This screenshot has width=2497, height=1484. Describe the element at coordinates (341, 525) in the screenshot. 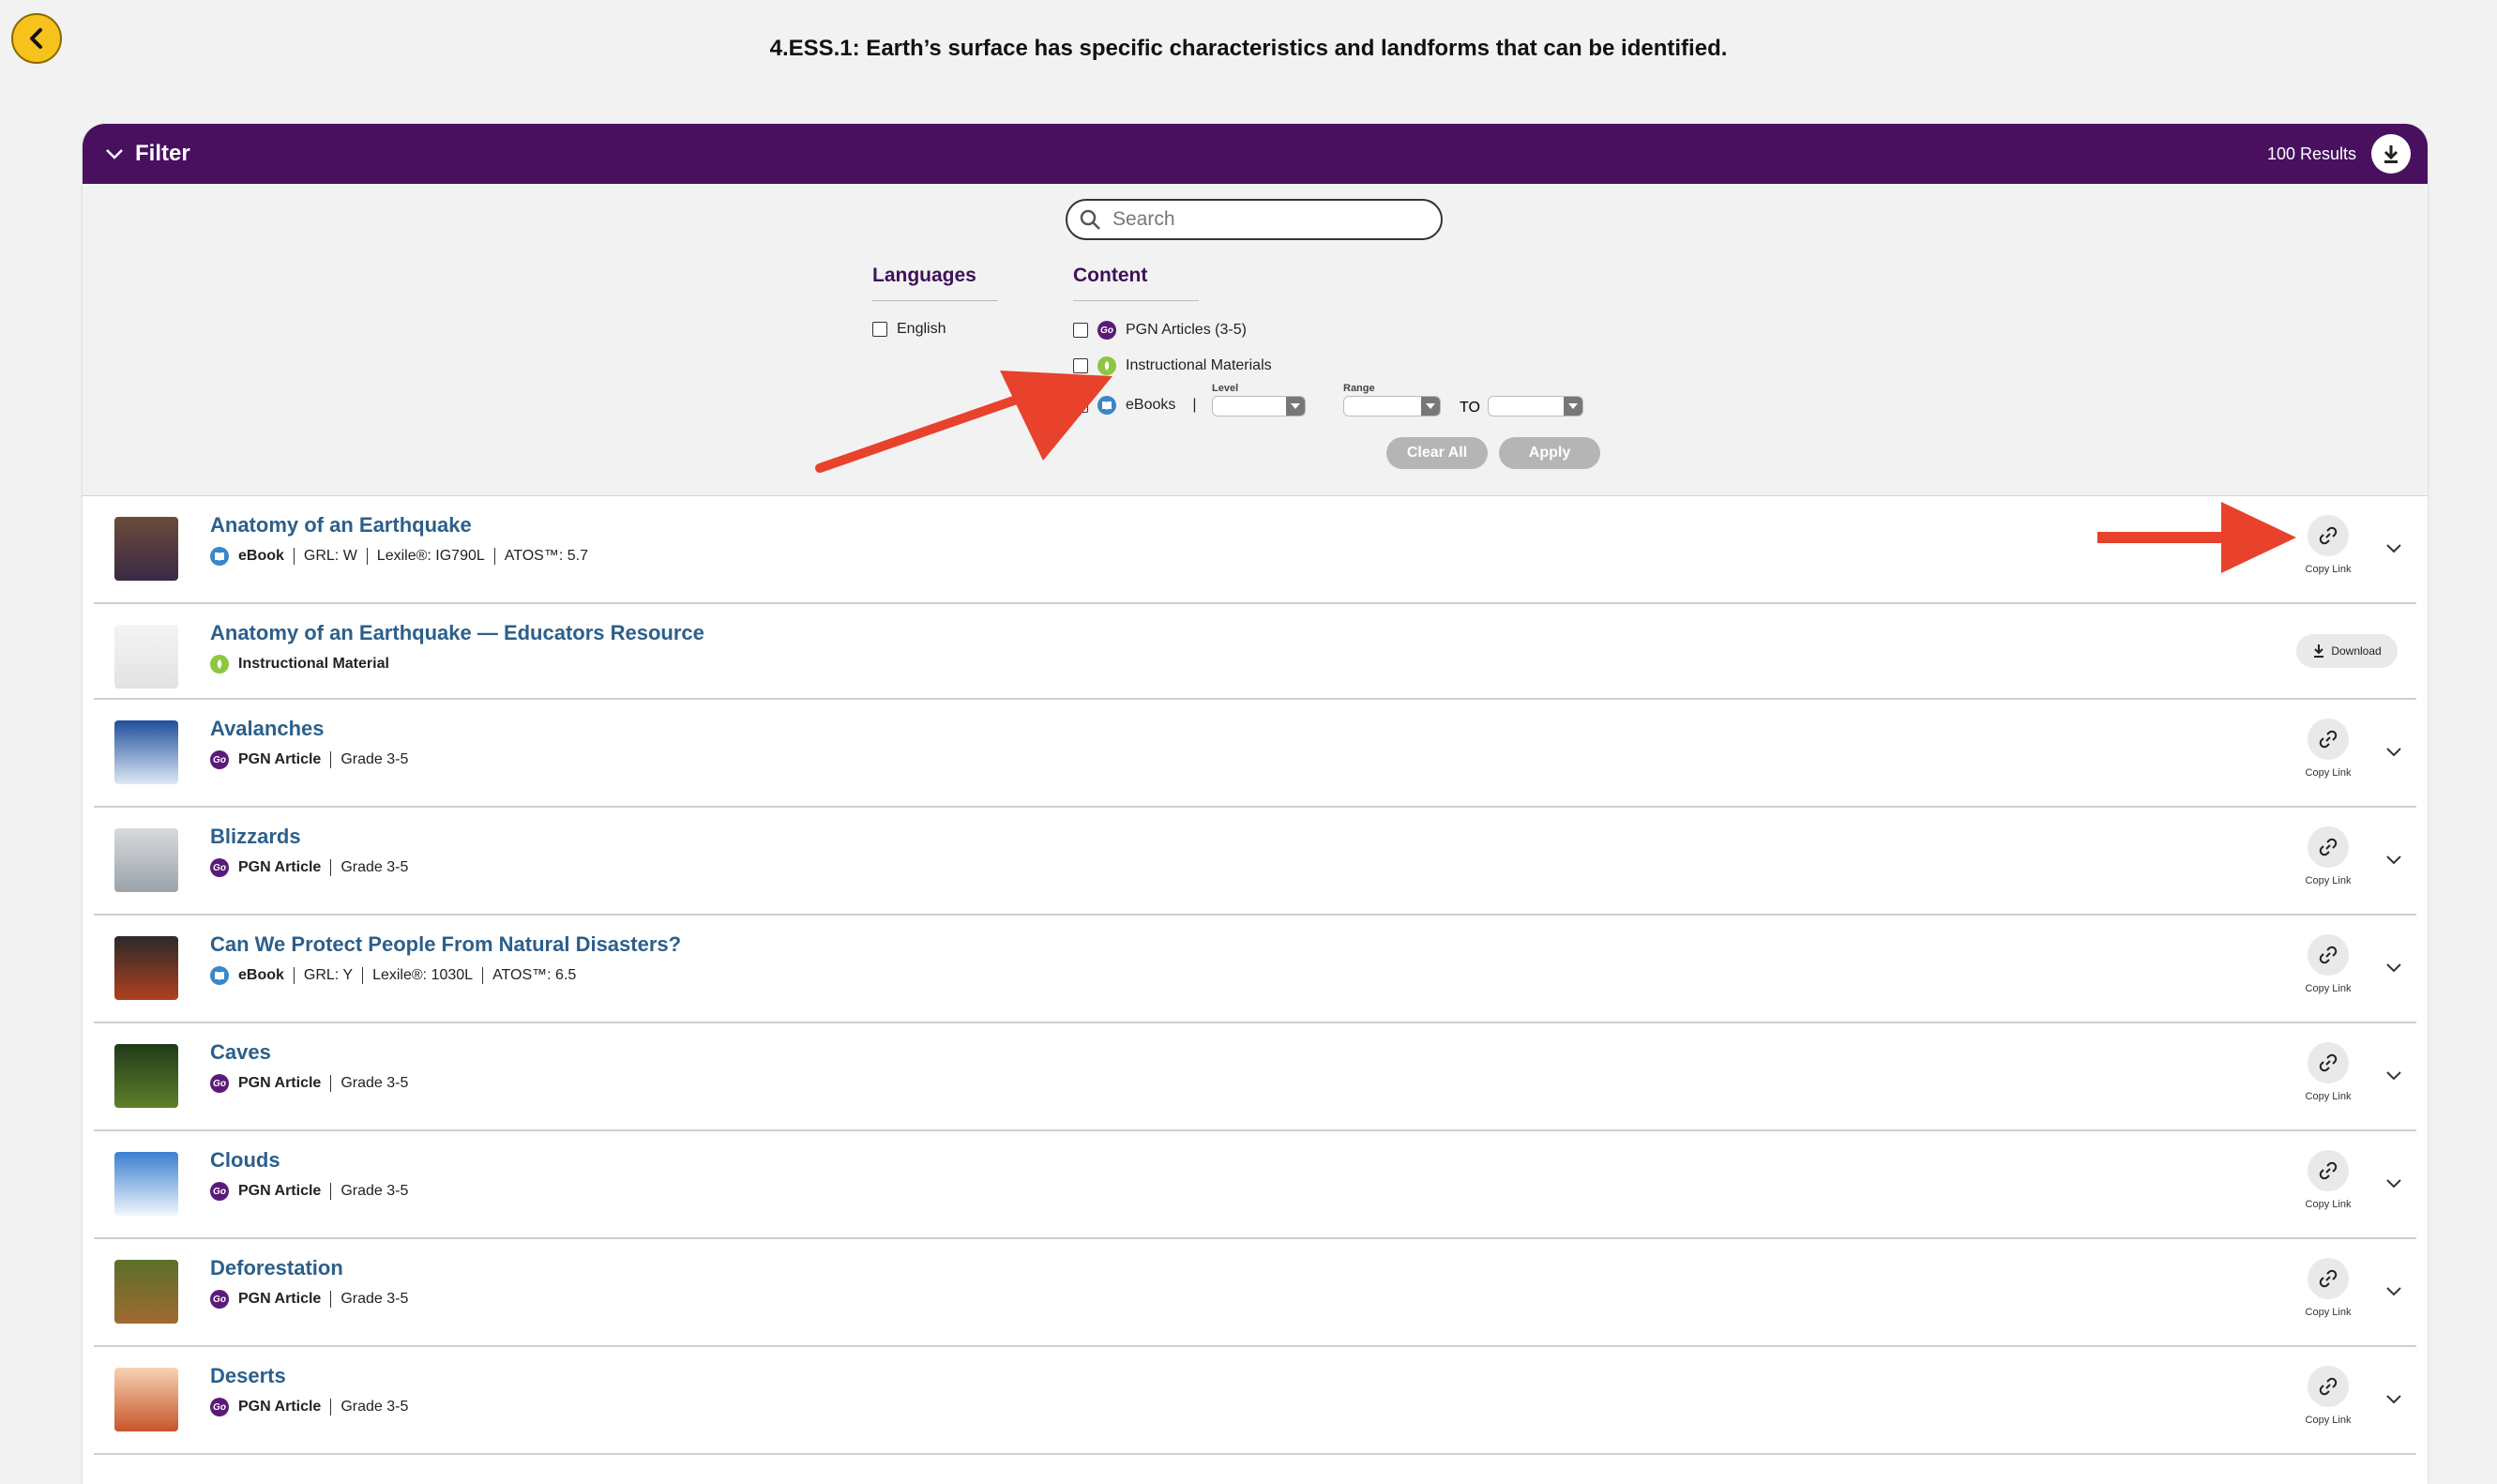

I see `result-title-link: Anatomy of an Earthquake` at that location.